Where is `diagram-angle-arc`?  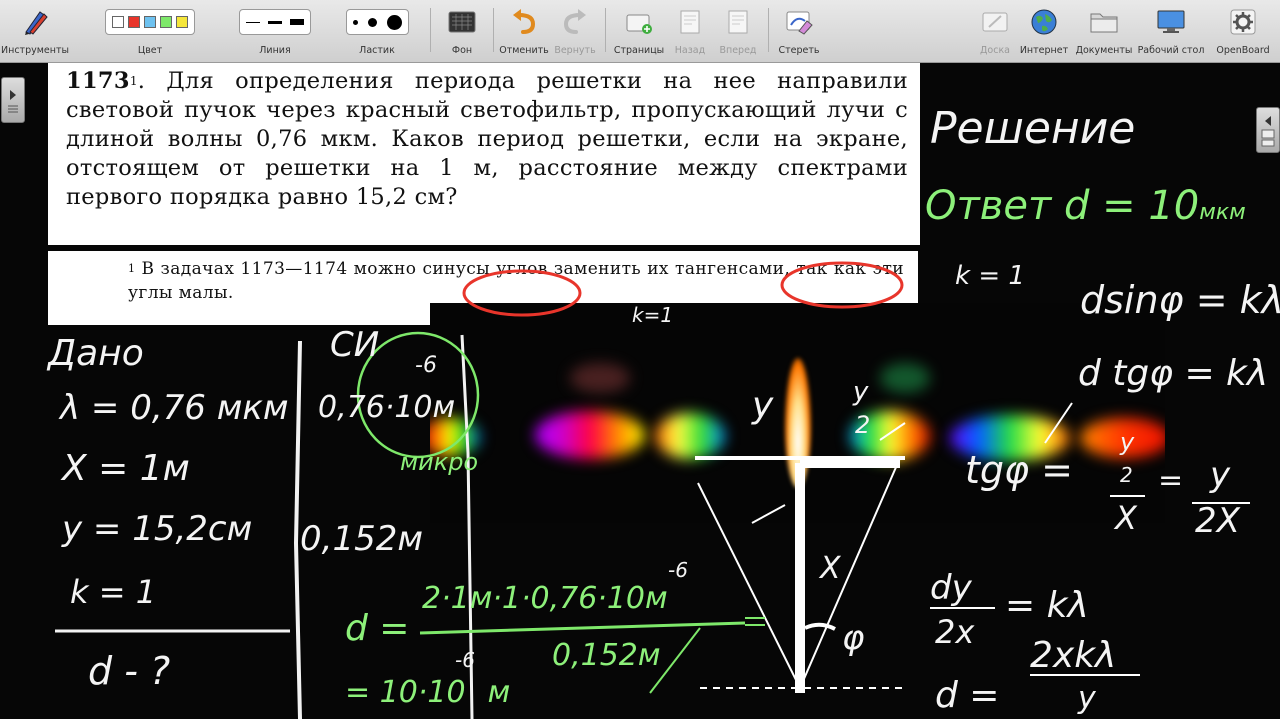
diagram-angle-arc is located at coordinates (820, 626).